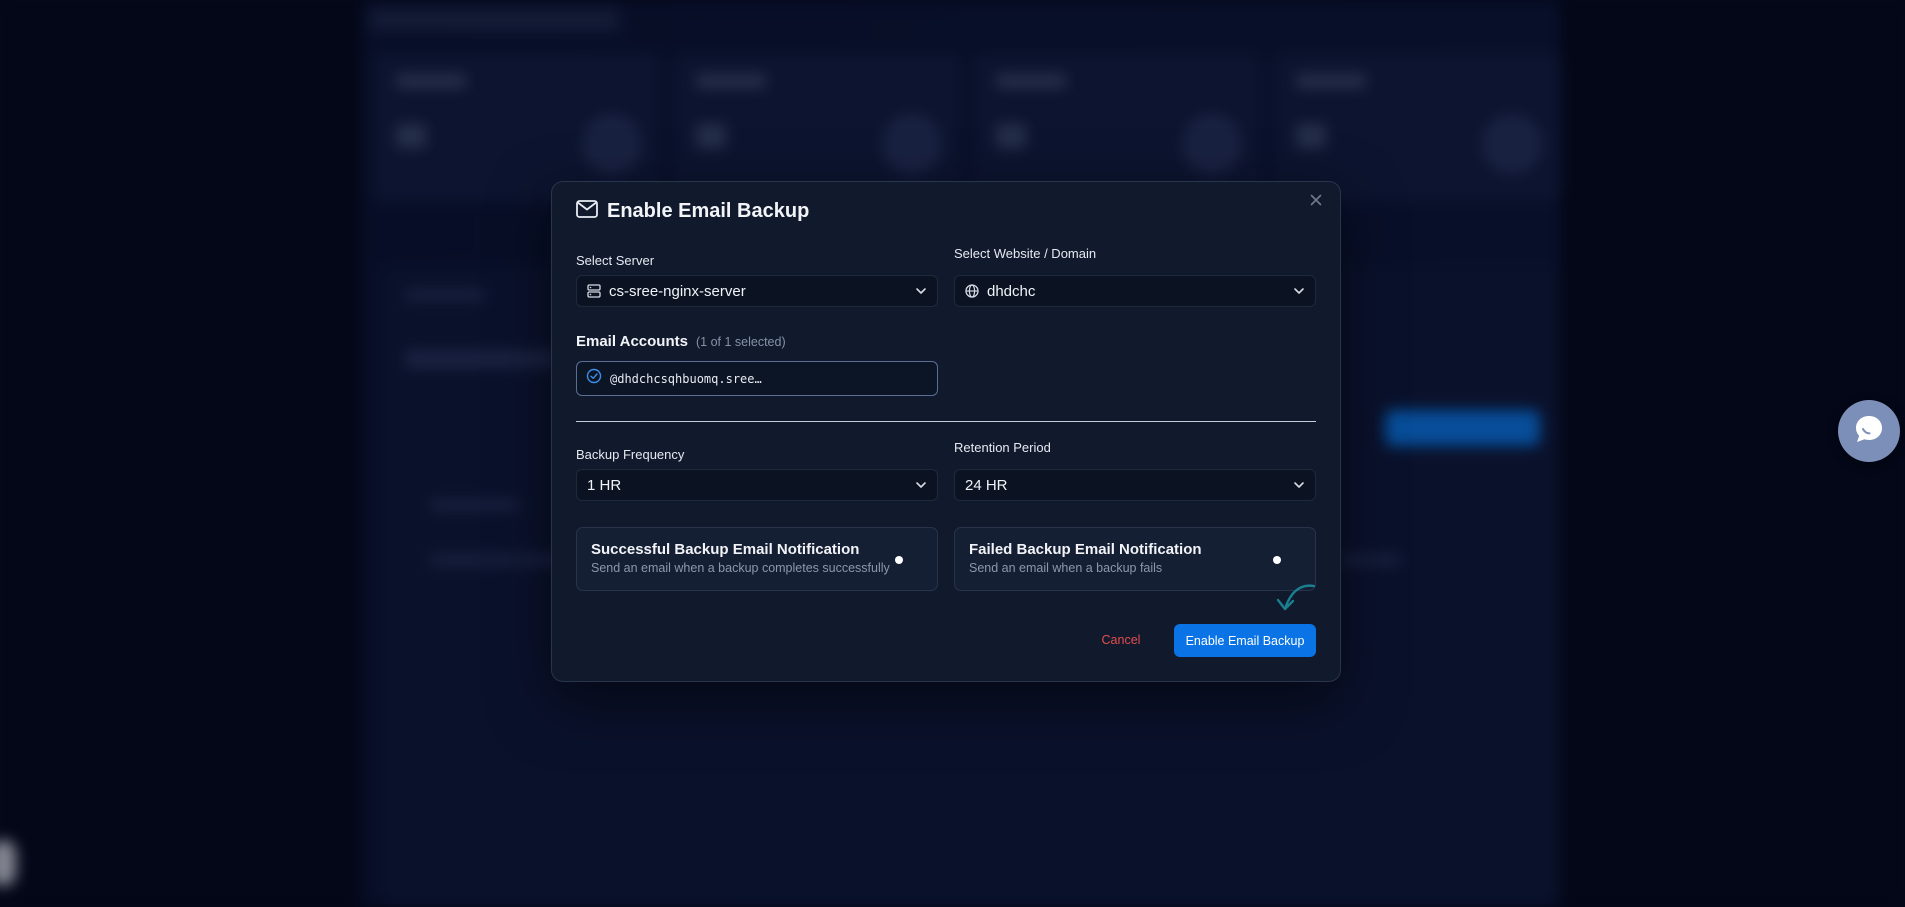  I want to click on cancel-button: Cancel, so click(1121, 640).